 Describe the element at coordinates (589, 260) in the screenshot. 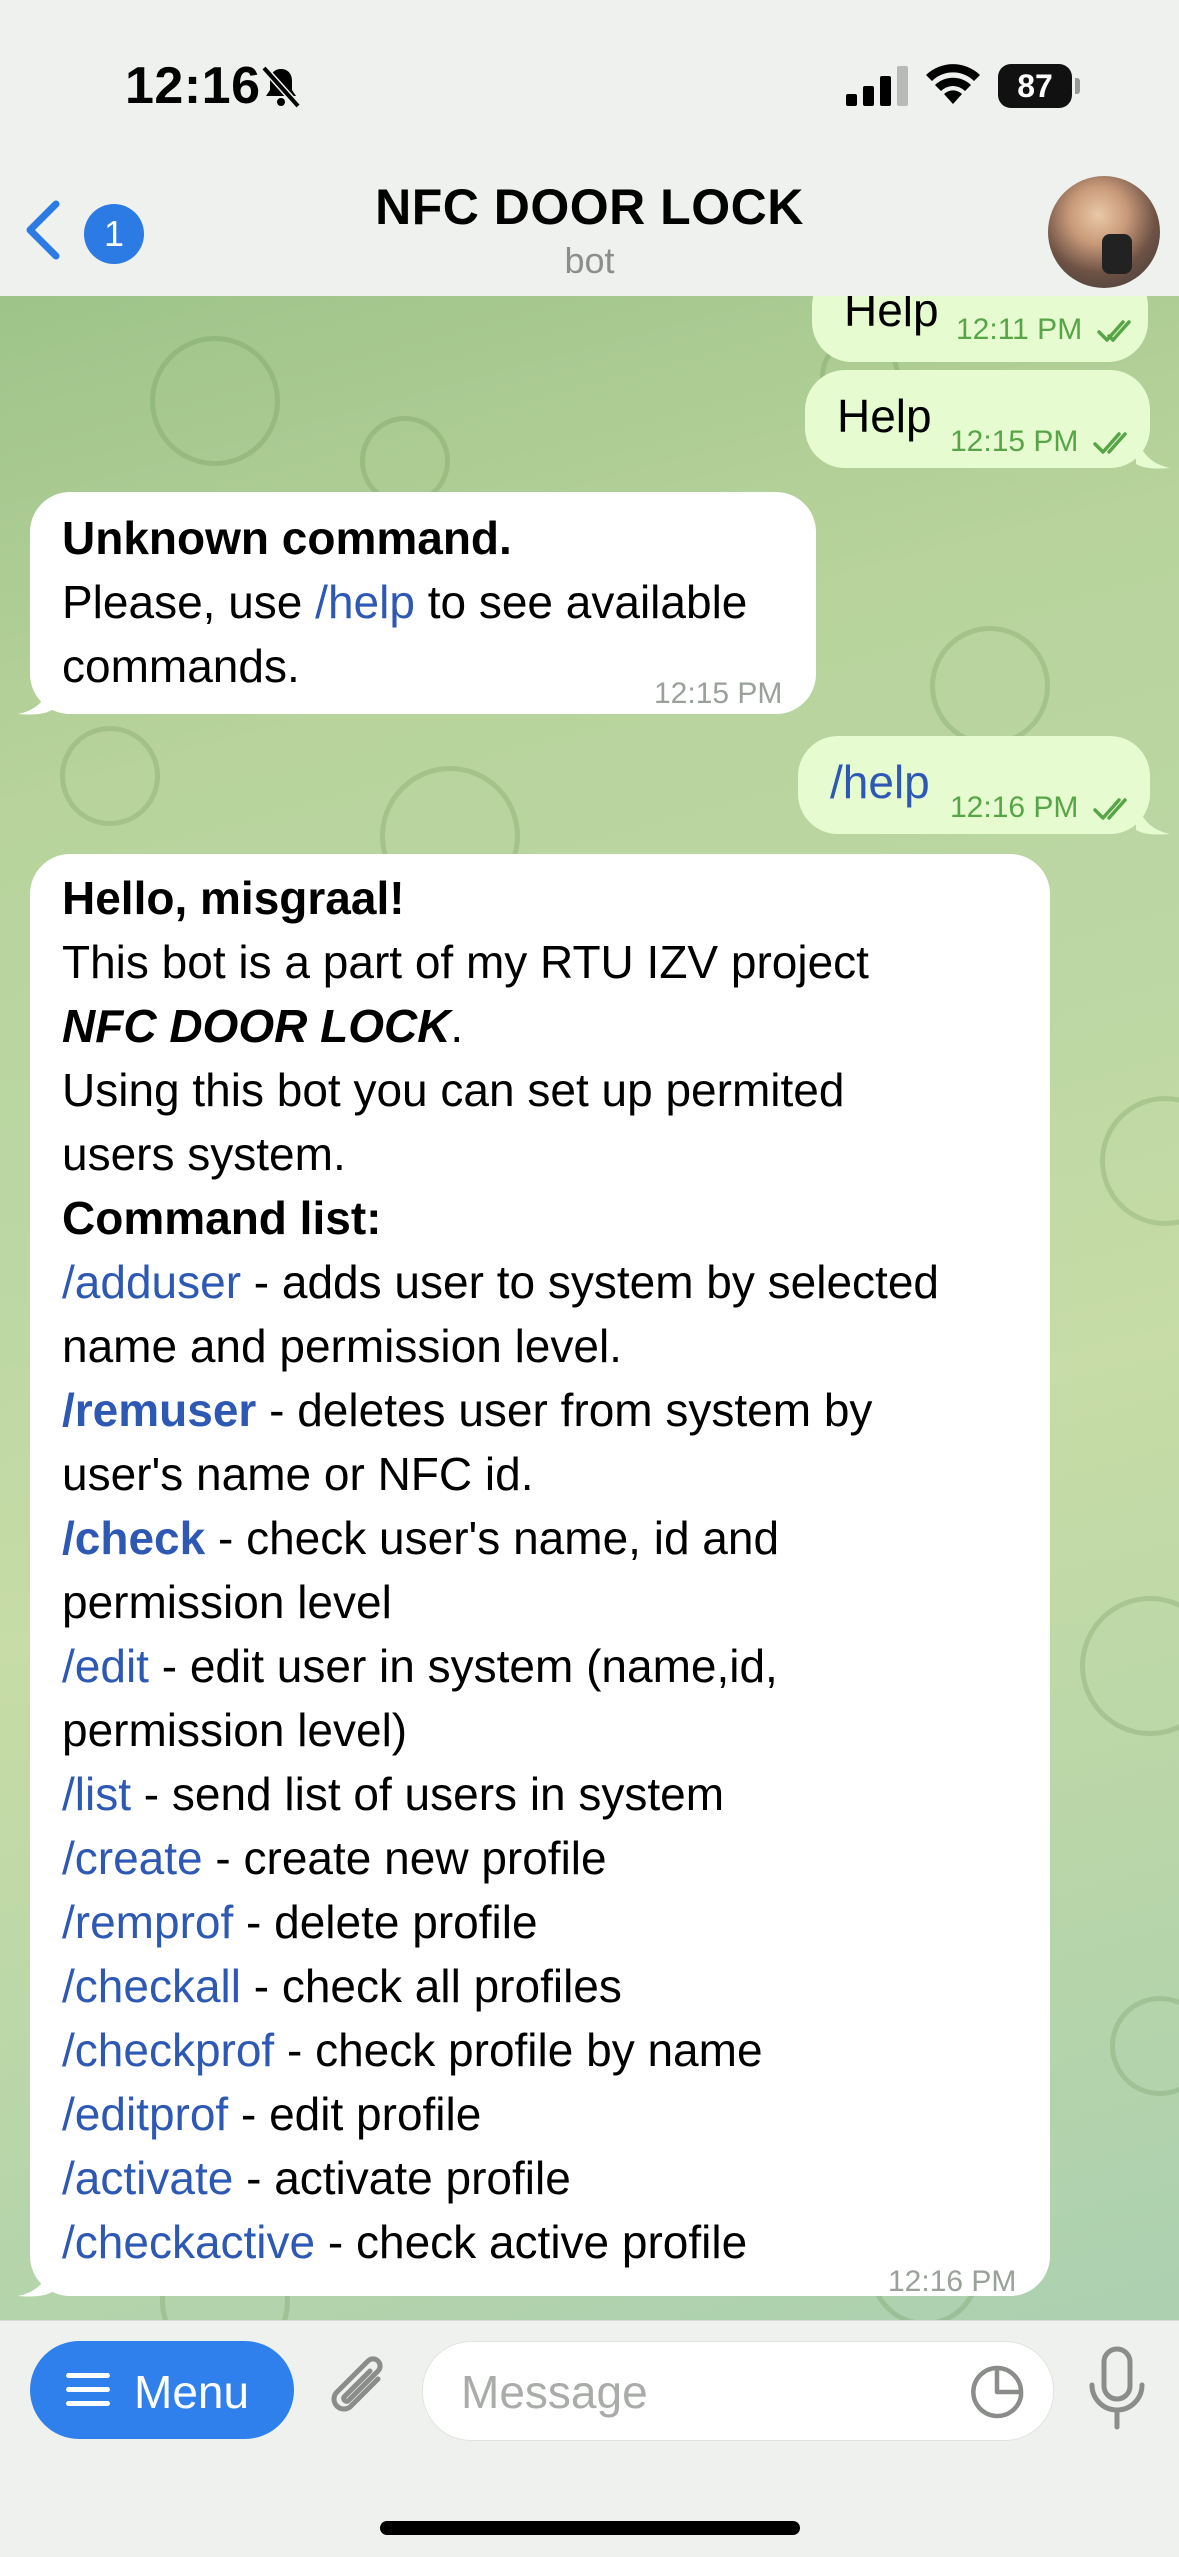

I see `chat-subtitle: bot` at that location.